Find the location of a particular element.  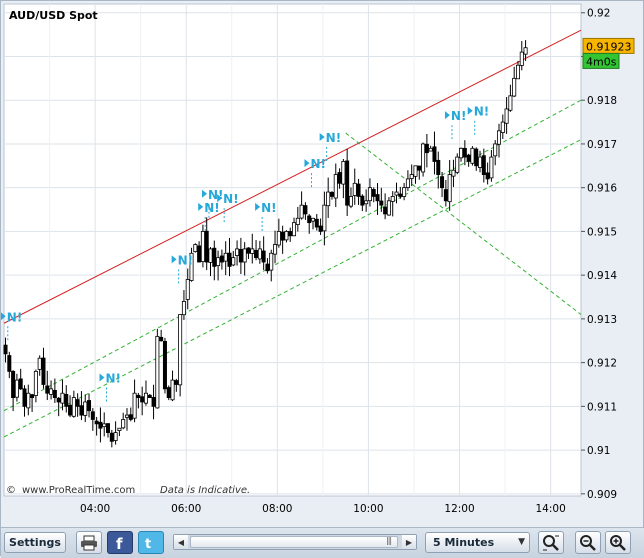

zoom-fit-icon is located at coordinates (551, 542).